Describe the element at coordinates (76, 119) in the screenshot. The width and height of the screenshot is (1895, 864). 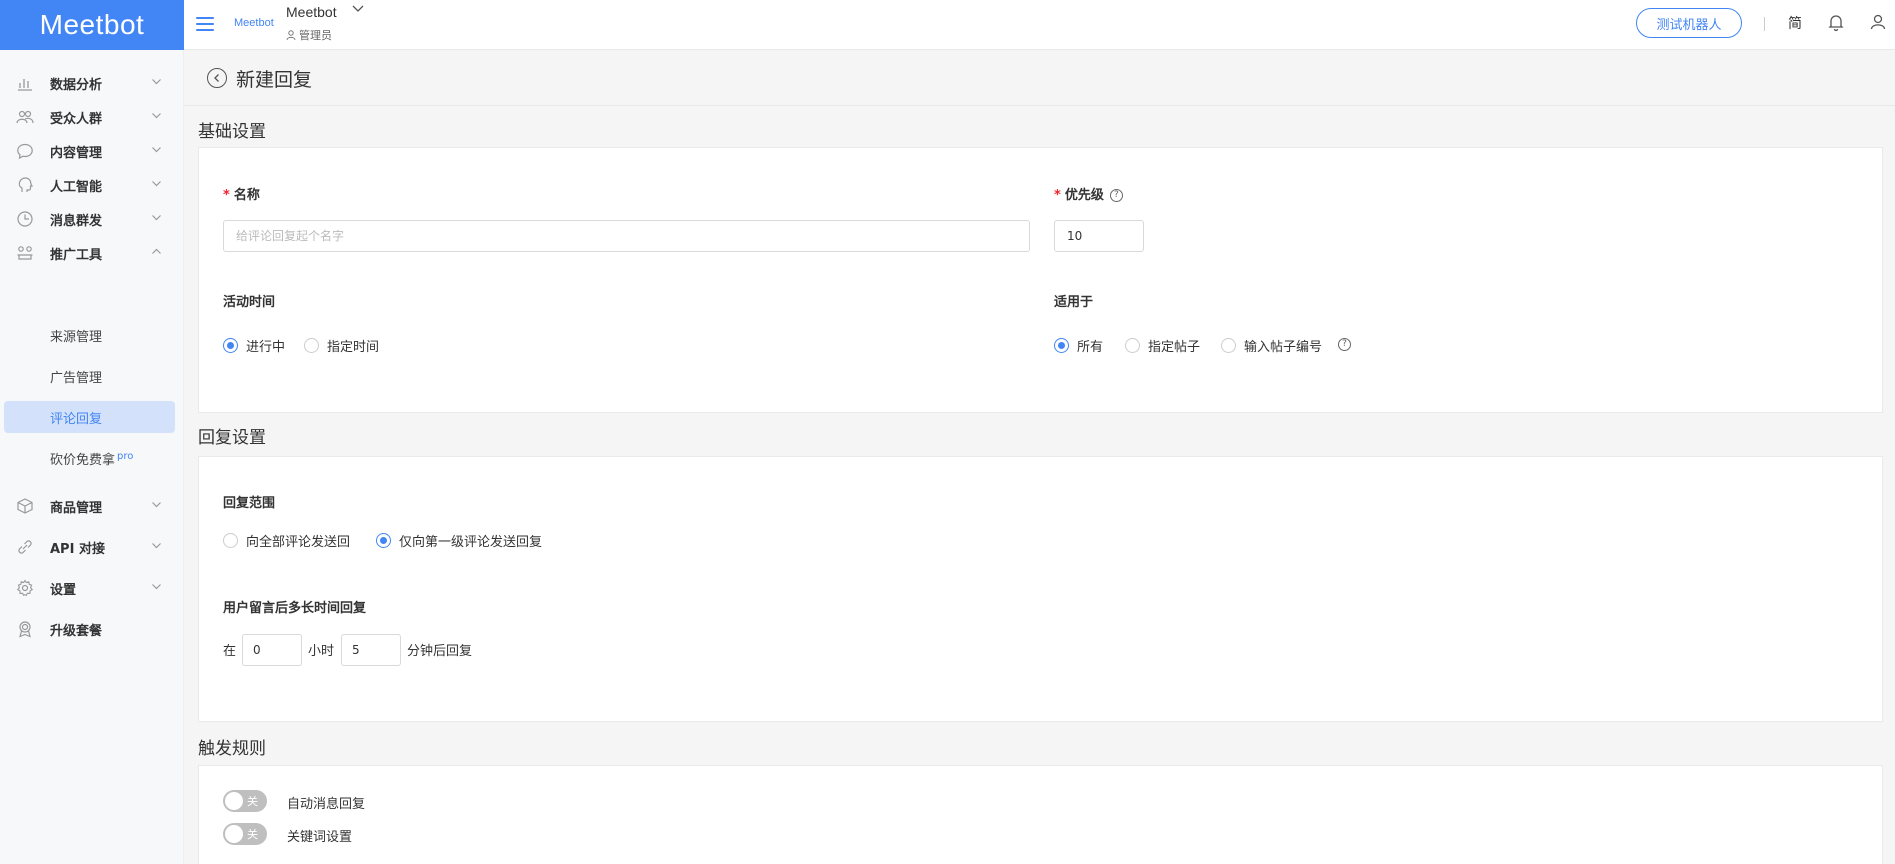
I see `sidebar-item-label: 受众人群` at that location.